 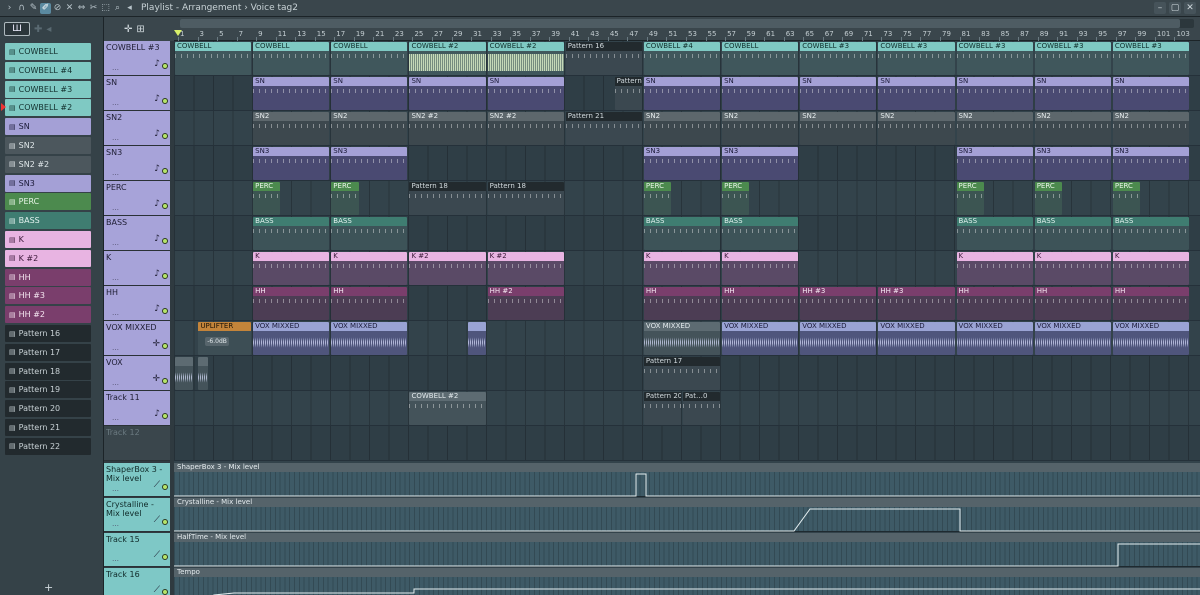 I want to click on grid-icon: ⊞, so click(x=140, y=29).